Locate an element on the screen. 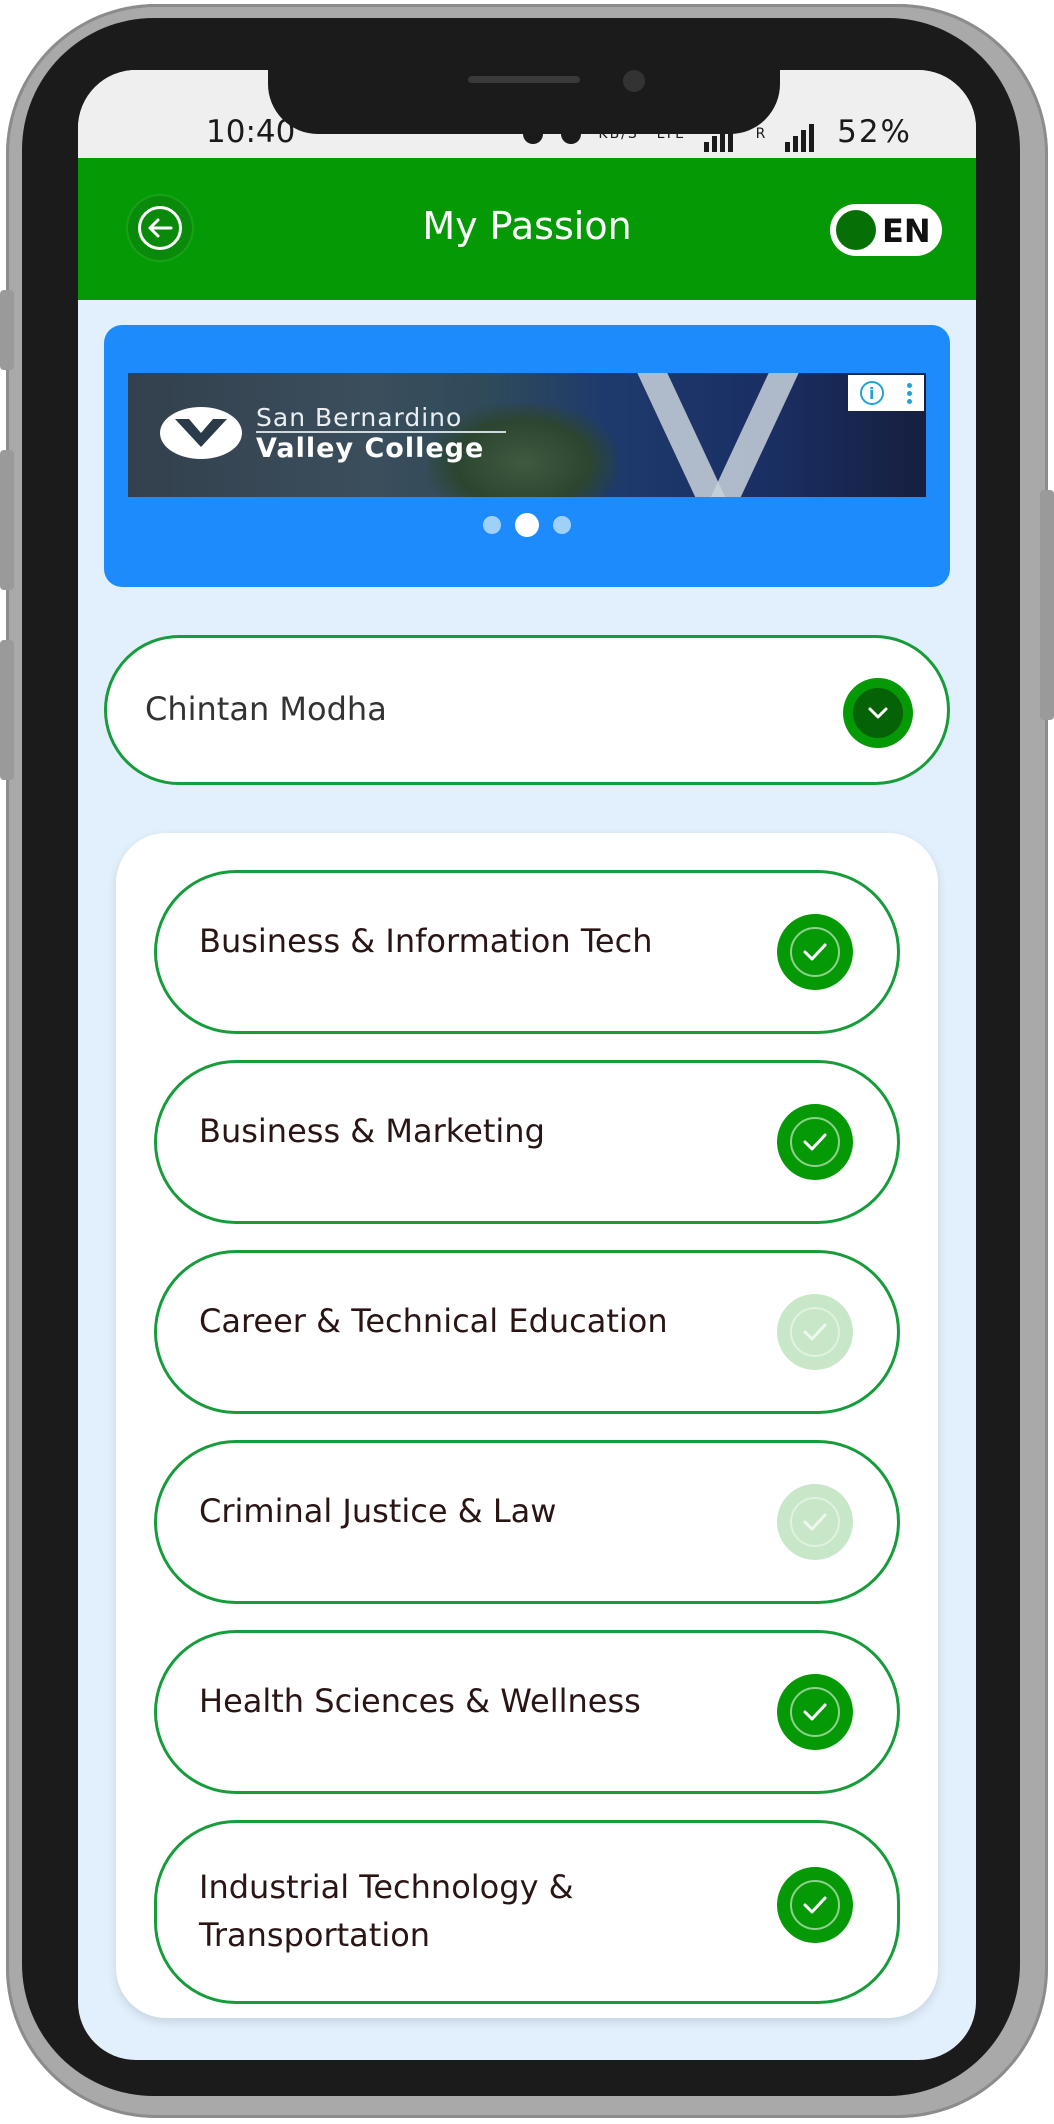 Image resolution: width=1054 pixels, height=2124 pixels. ad-banner: San Bernardino Valley College i is located at coordinates (527, 435).